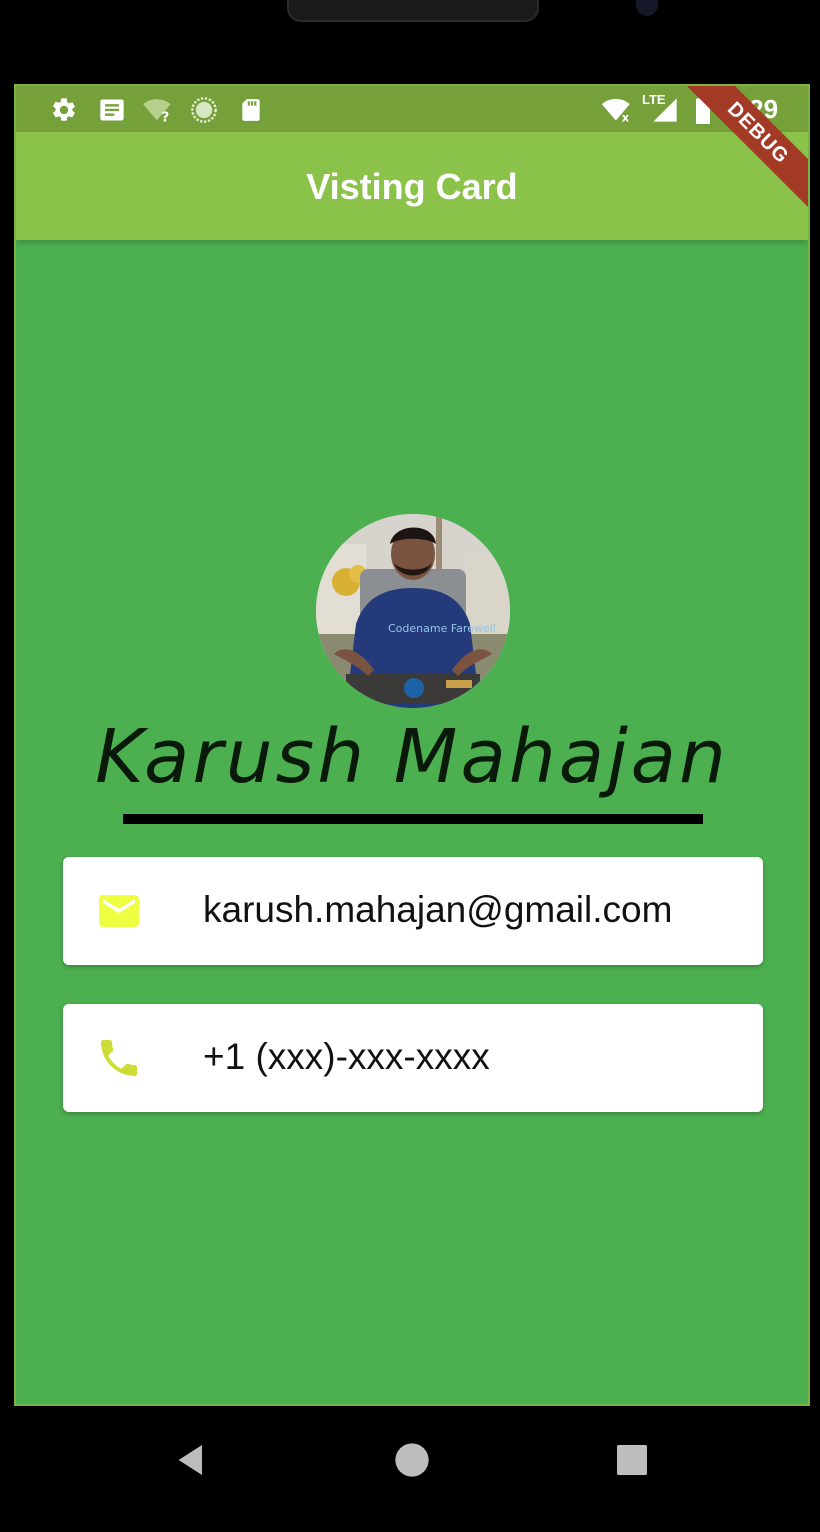  What do you see at coordinates (665, 110) in the screenshot?
I see `signal-icon` at bounding box center [665, 110].